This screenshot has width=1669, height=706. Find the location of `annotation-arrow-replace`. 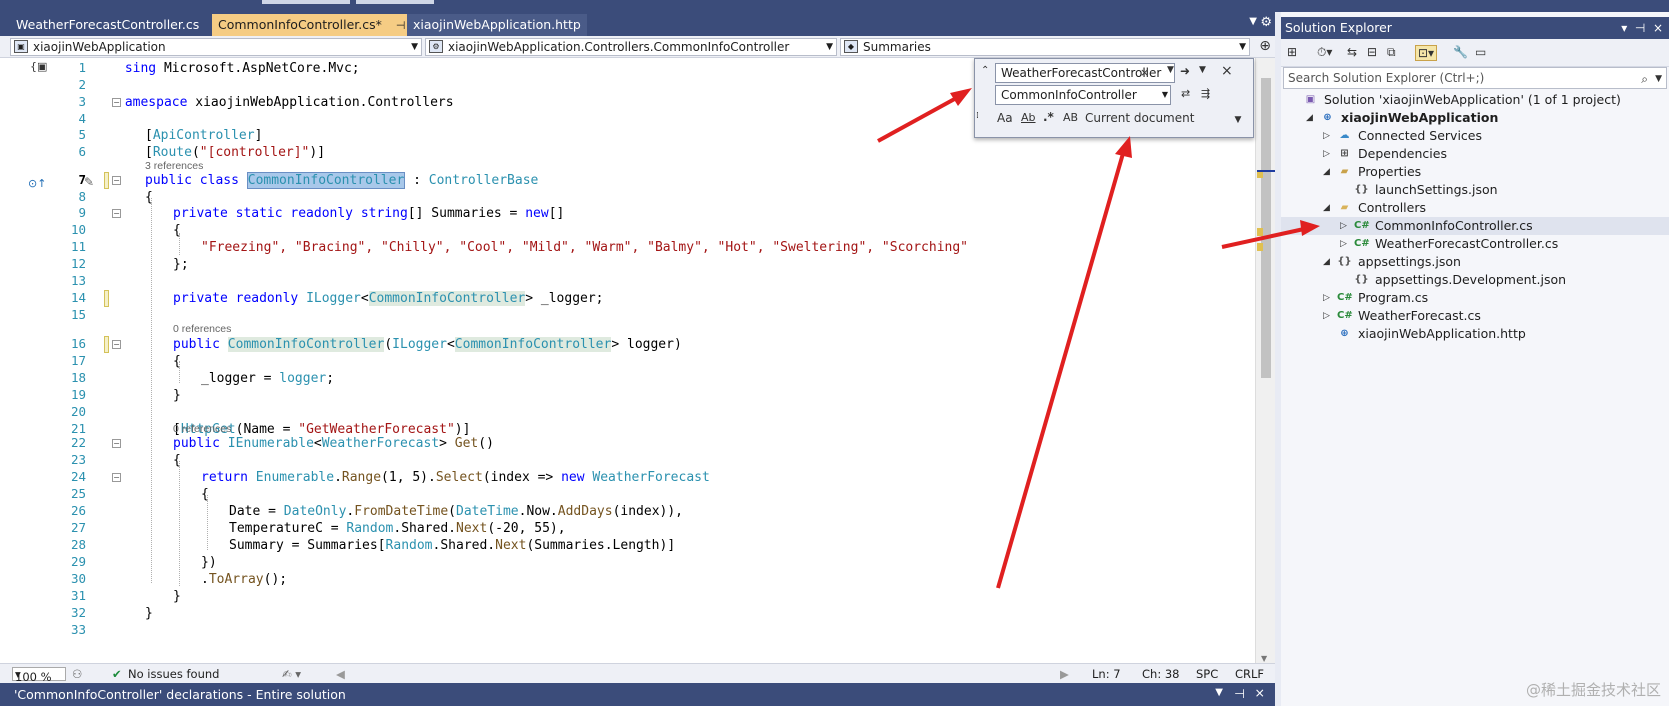

annotation-arrow-replace is located at coordinates (1064, 362).